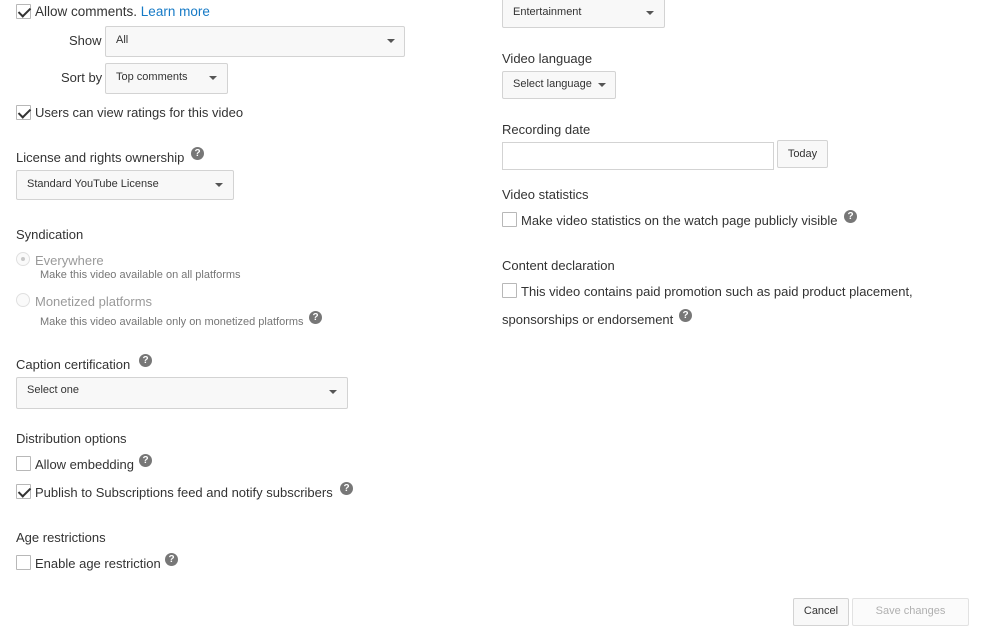 The image size is (983, 626). What do you see at coordinates (182, 393) in the screenshot?
I see `caption-dropdown: Select one` at bounding box center [182, 393].